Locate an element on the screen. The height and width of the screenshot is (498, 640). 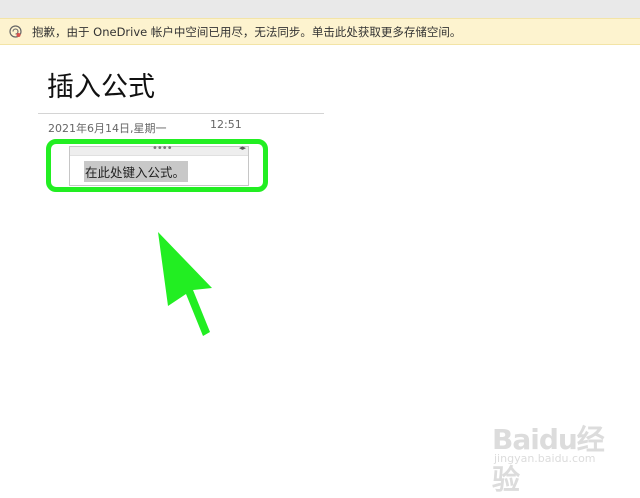
page-title: 插入公式 is located at coordinates (101, 88).